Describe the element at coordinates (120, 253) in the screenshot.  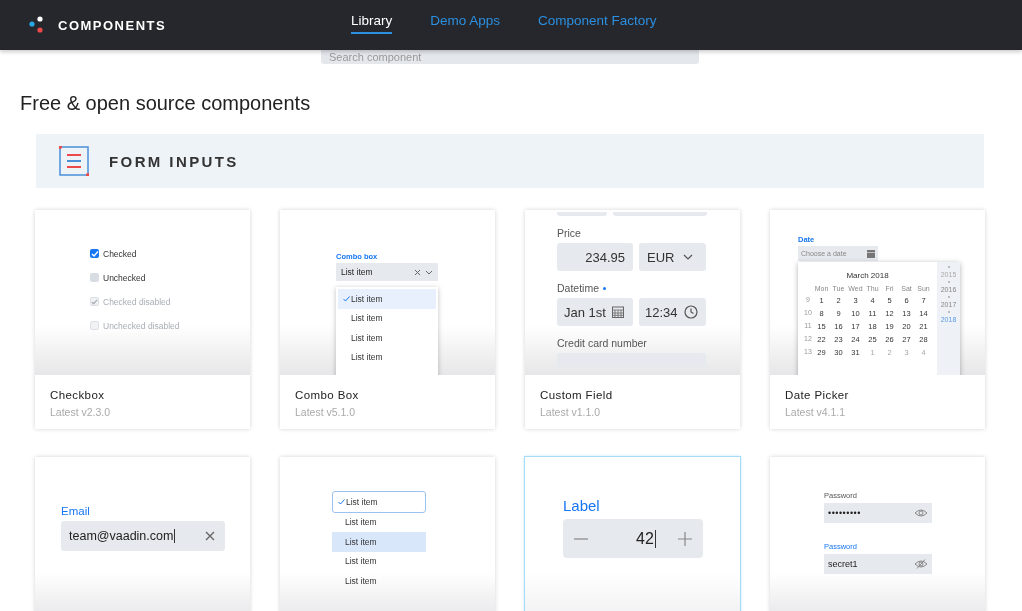
I see `checkbox-label: Checked` at that location.